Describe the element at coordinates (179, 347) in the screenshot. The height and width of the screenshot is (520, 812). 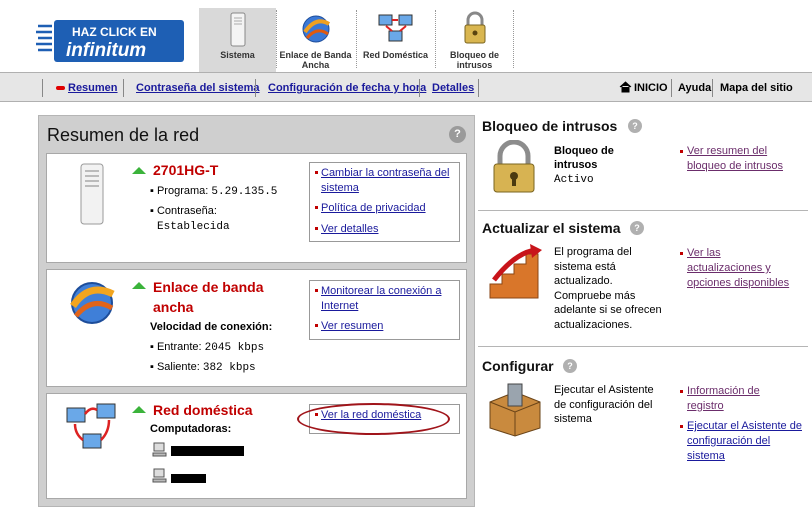
I see `incoming-label: Entrante:` at that location.